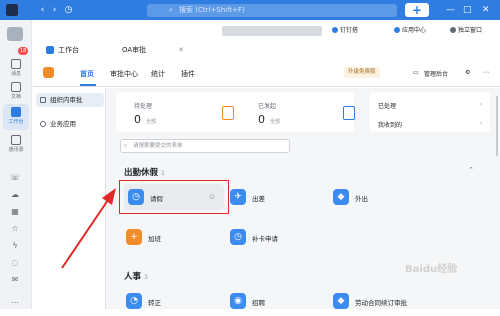  I want to click on watermark: Baidu经验, so click(431, 269).